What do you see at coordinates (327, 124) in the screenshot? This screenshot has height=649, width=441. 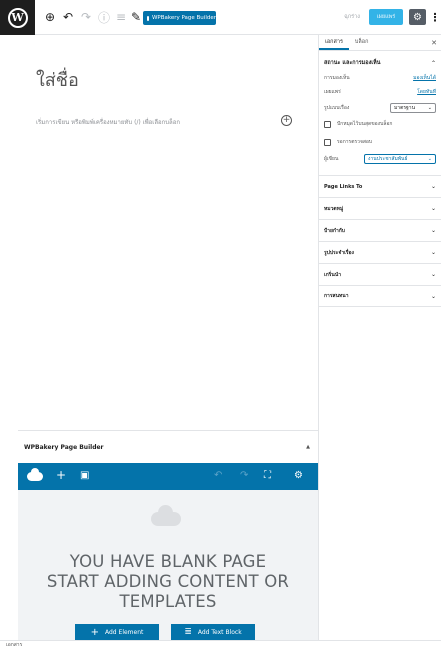 I see `sticky-checkbox` at bounding box center [327, 124].